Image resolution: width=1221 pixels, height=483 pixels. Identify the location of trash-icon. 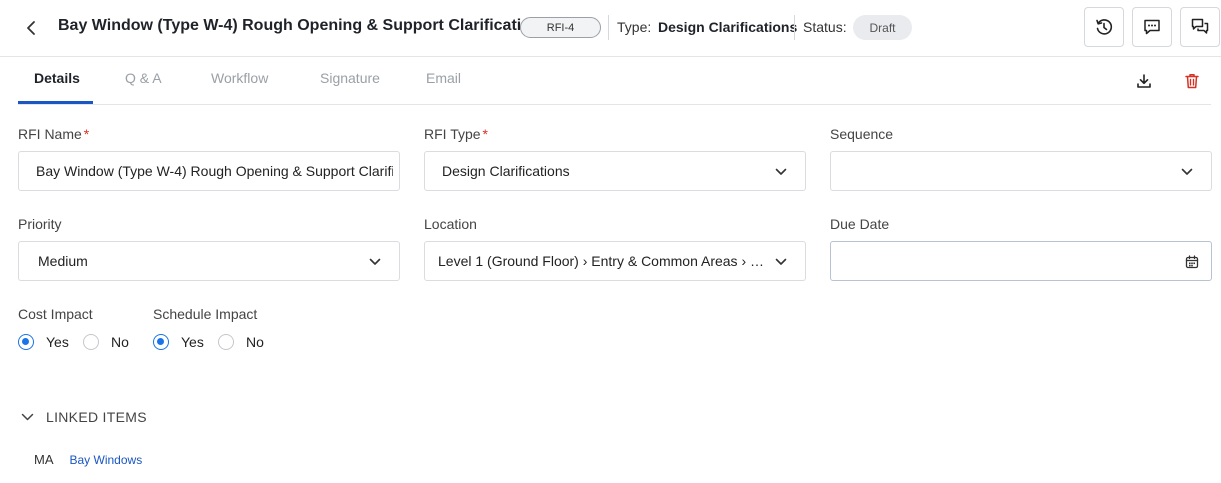
(1192, 81).